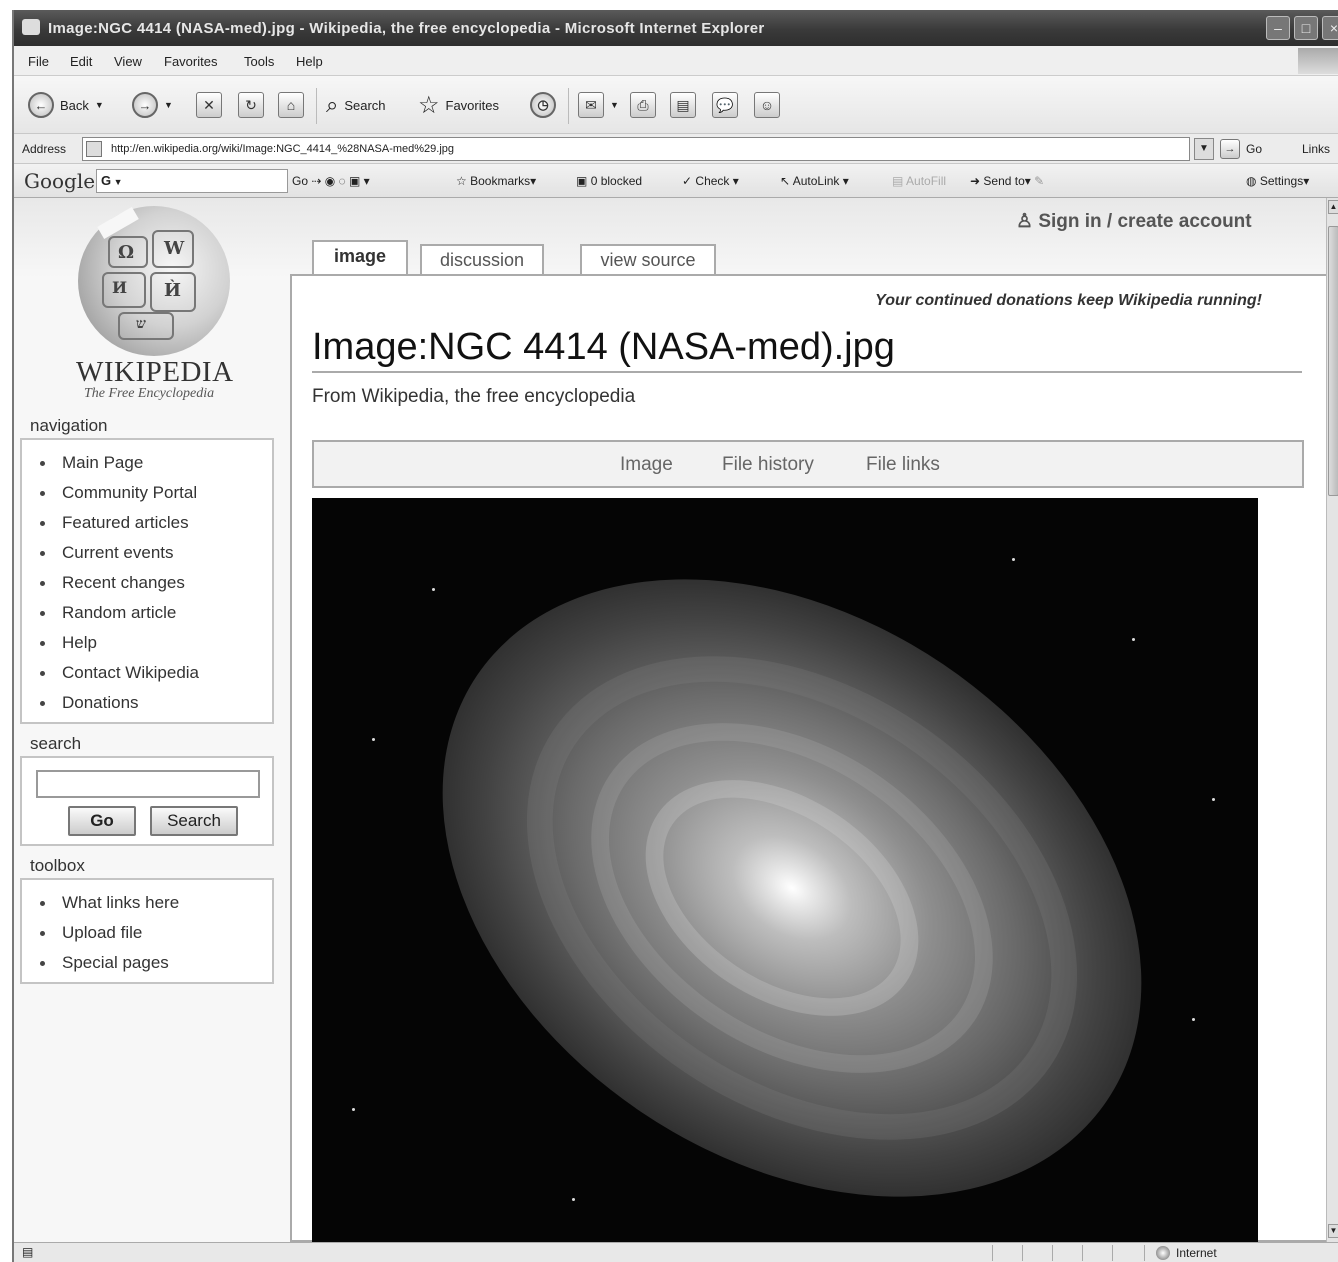 This screenshot has height=1262, width=1338. Describe the element at coordinates (154, 613) in the screenshot. I see `nav-random-article: Random article` at that location.